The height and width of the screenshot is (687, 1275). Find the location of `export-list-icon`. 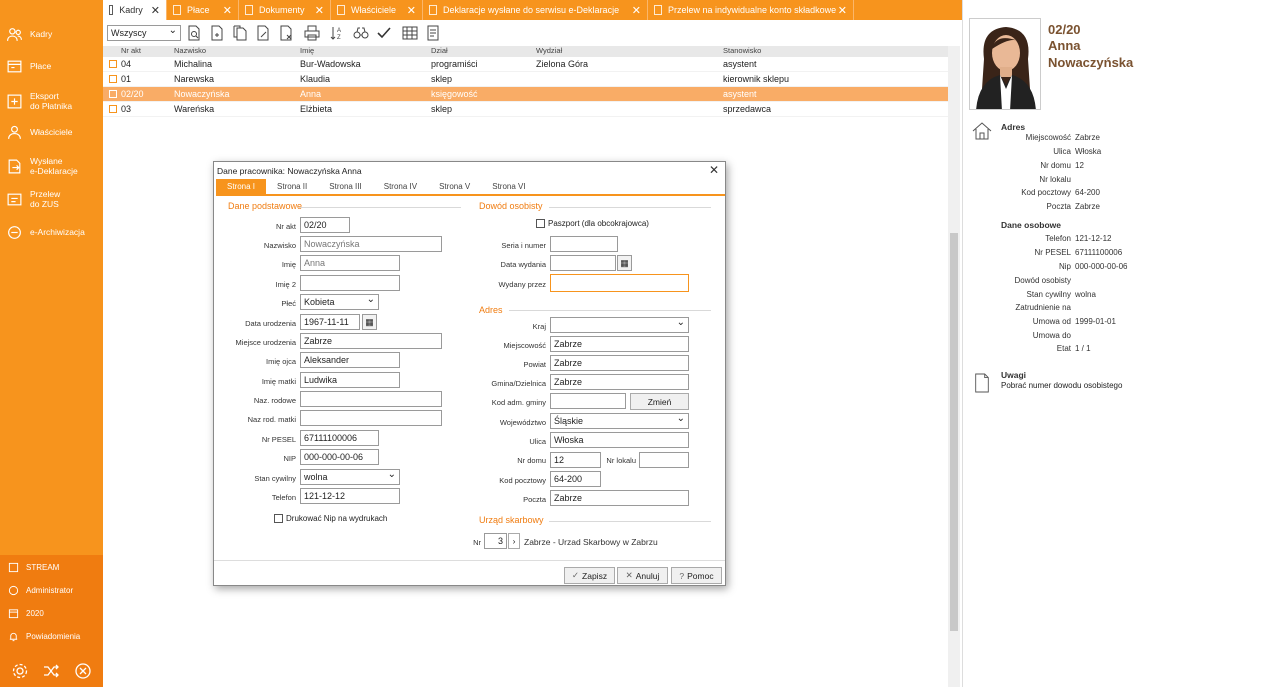

export-list-icon is located at coordinates (433, 33).